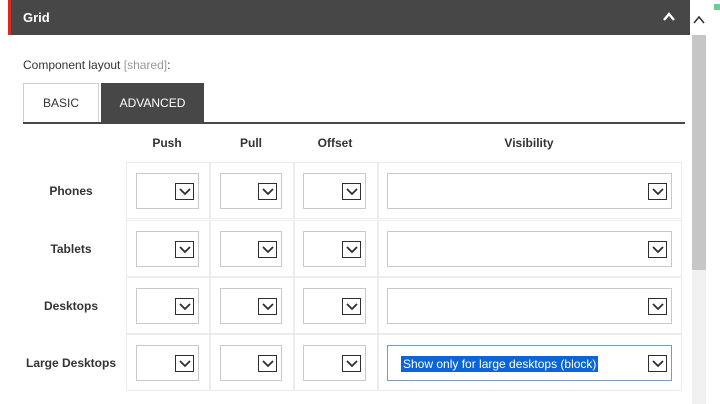 The image size is (720, 404). What do you see at coordinates (169, 65) in the screenshot?
I see `layout-label-suffix: :` at bounding box center [169, 65].